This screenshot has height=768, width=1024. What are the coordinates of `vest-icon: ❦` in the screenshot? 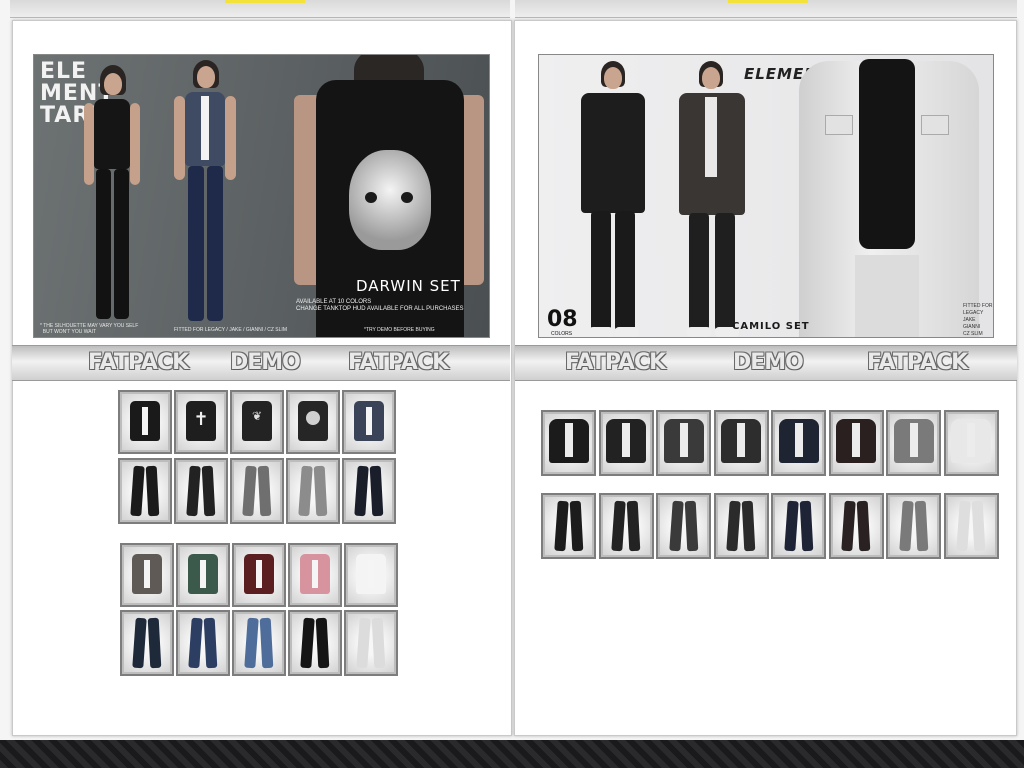 It's located at (257, 421).